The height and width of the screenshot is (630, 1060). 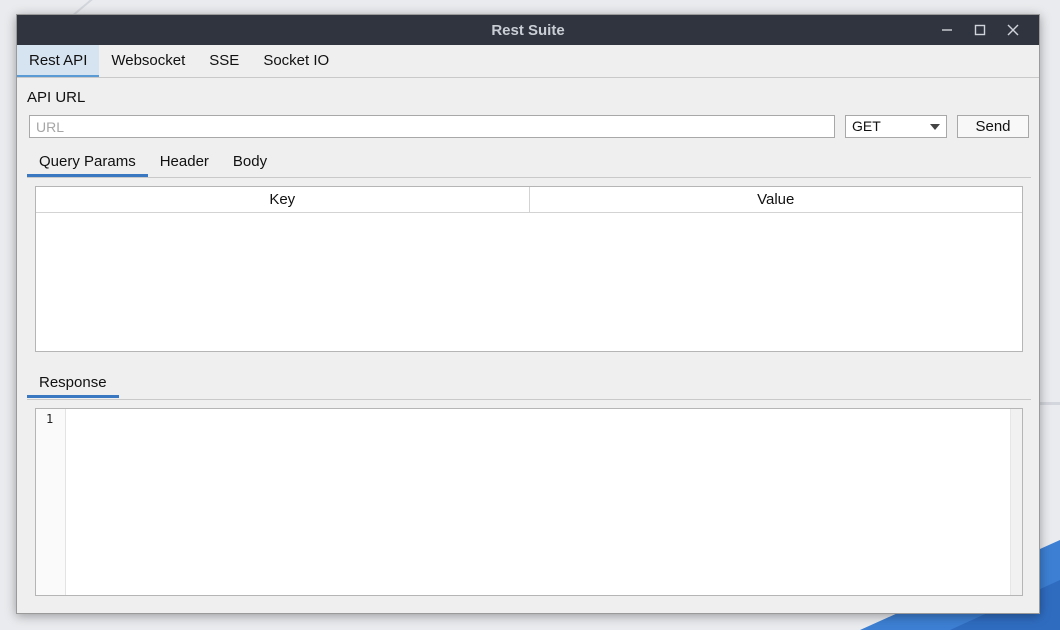 What do you see at coordinates (73, 384) in the screenshot?
I see `tab-response: Response` at bounding box center [73, 384].